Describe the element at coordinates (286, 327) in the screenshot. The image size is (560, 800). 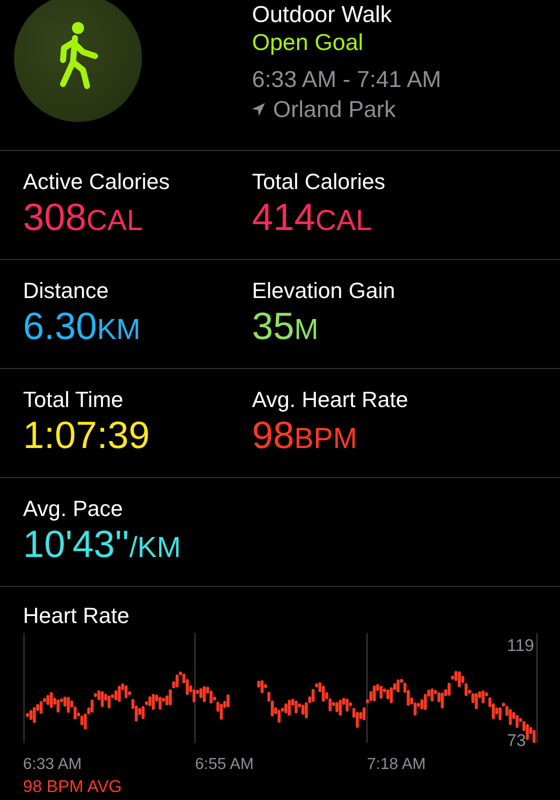
I see `stat-value: 35M` at that location.